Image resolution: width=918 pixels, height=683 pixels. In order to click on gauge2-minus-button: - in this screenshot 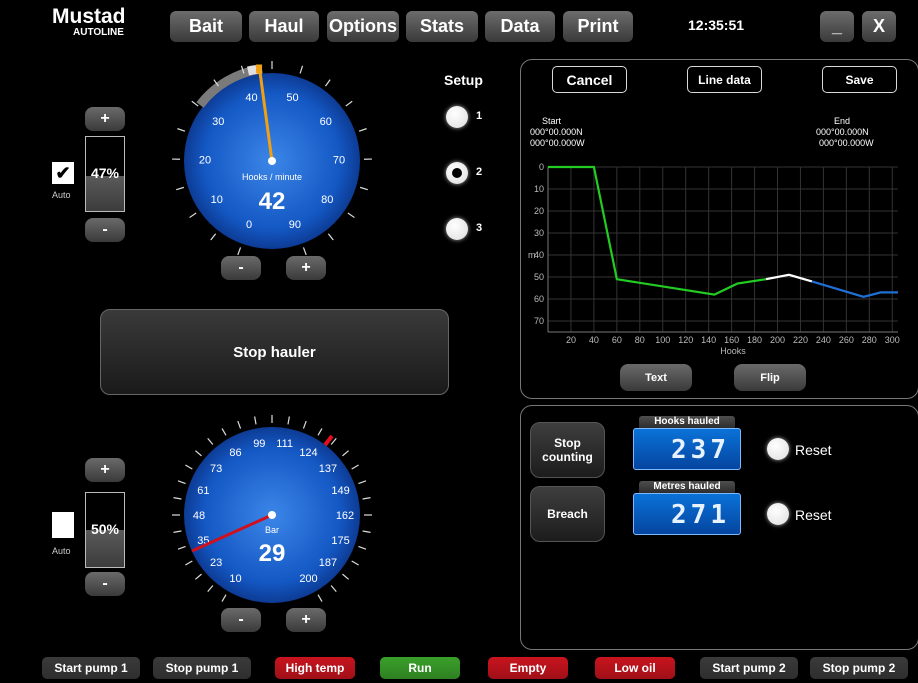, I will do `click(241, 620)`.